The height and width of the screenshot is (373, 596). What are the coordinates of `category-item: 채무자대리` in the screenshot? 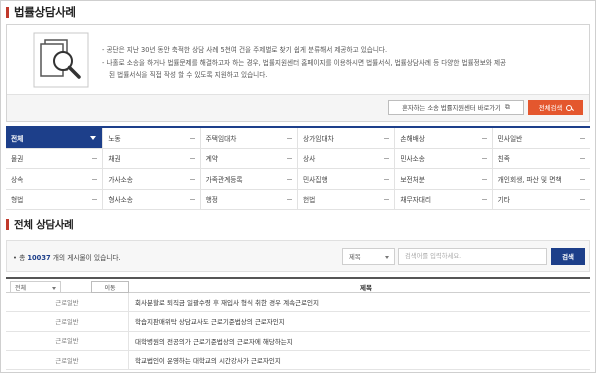 It's located at (444, 199).